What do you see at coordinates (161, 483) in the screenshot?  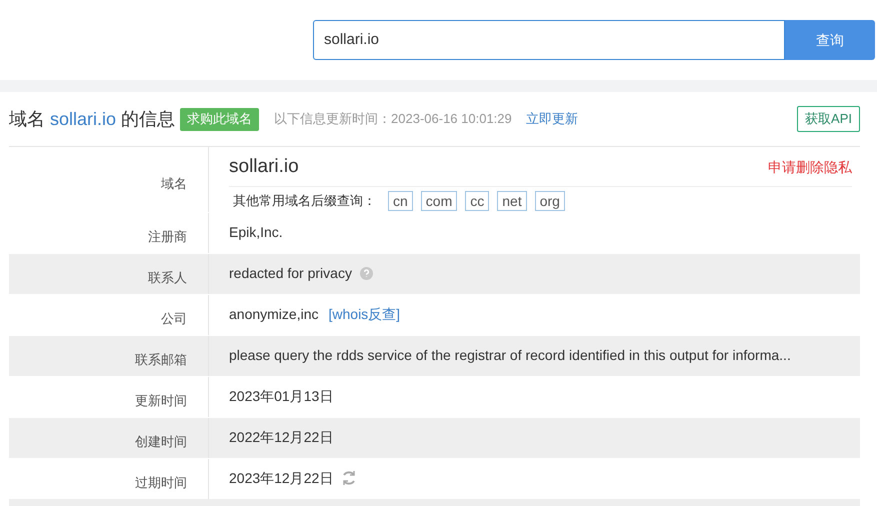 I see `field-label: 过期时间` at bounding box center [161, 483].